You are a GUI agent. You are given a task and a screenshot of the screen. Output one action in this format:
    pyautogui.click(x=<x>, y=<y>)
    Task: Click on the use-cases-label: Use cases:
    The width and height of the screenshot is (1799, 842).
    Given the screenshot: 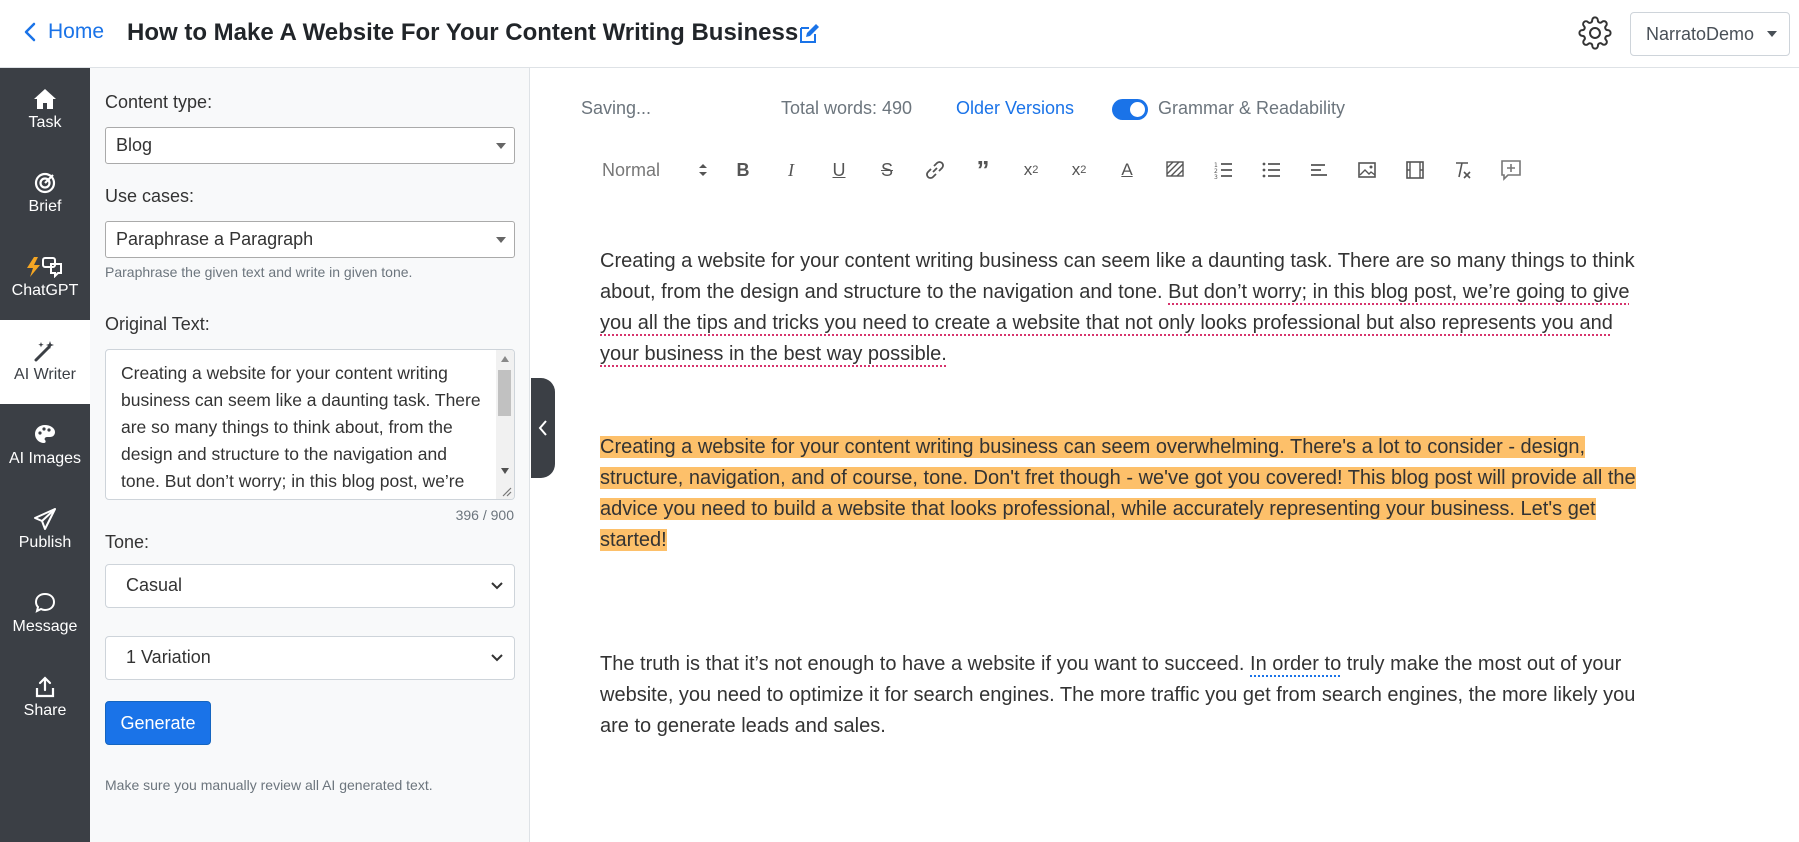 What is the action you would take?
    pyautogui.click(x=150, y=196)
    